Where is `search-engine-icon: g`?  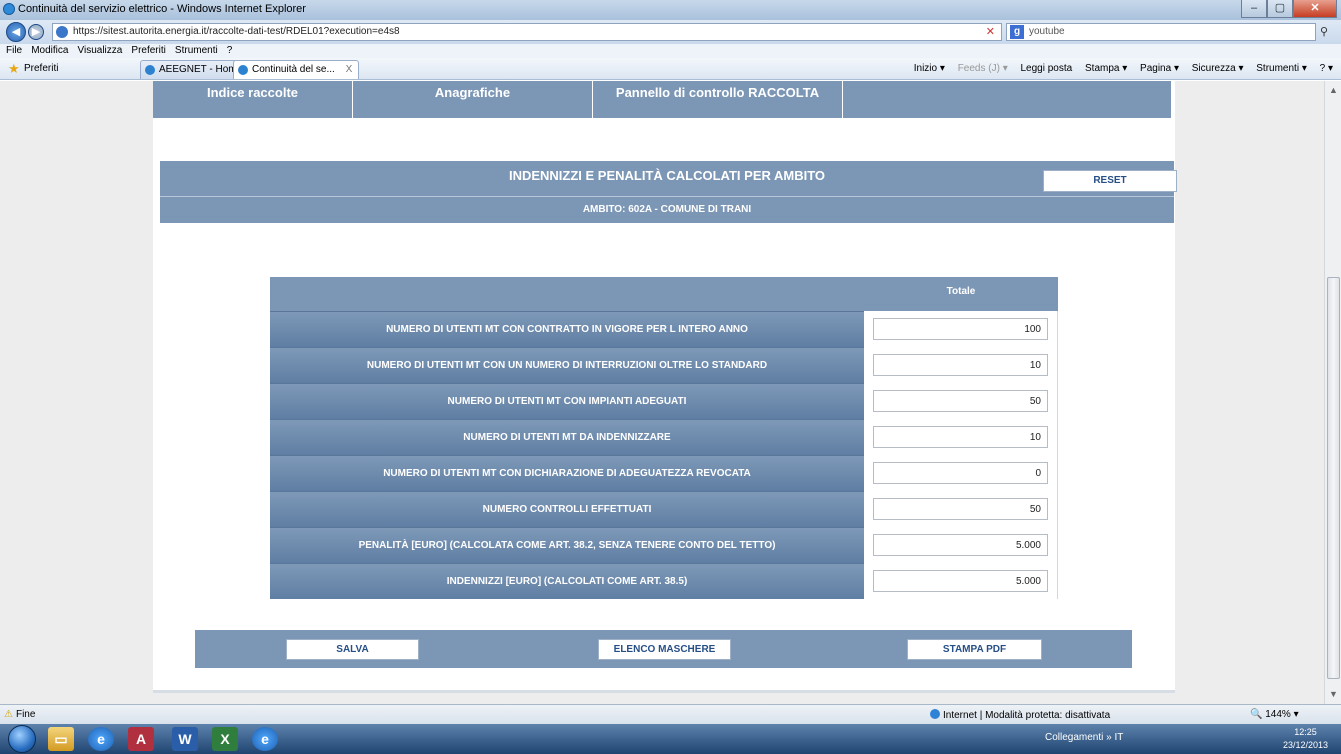
search-engine-icon: g is located at coordinates (1017, 32).